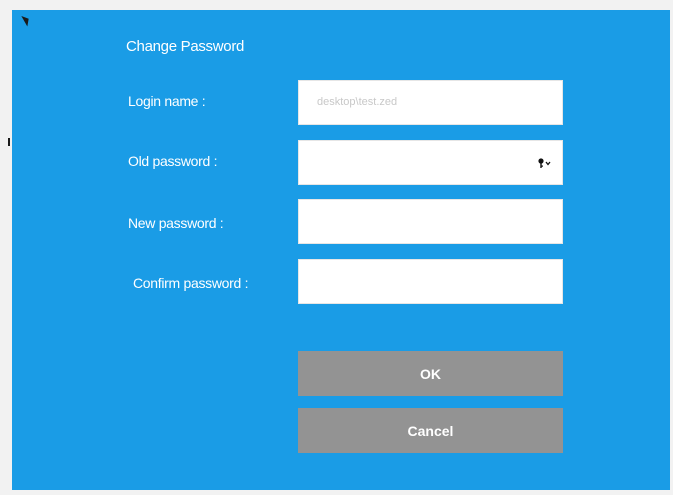 This screenshot has height=495, width=673. Describe the element at coordinates (430, 221) in the screenshot. I see `new-password-field` at that location.